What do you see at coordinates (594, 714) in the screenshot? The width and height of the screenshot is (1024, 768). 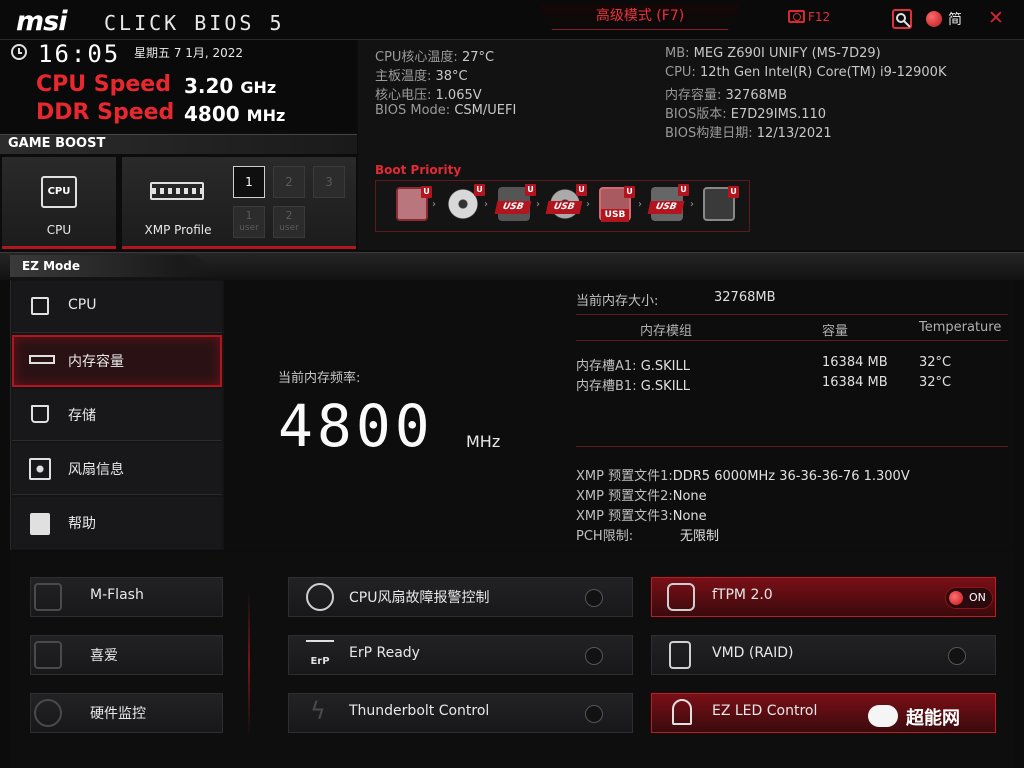 I see `thunderbolt-control-radio` at bounding box center [594, 714].